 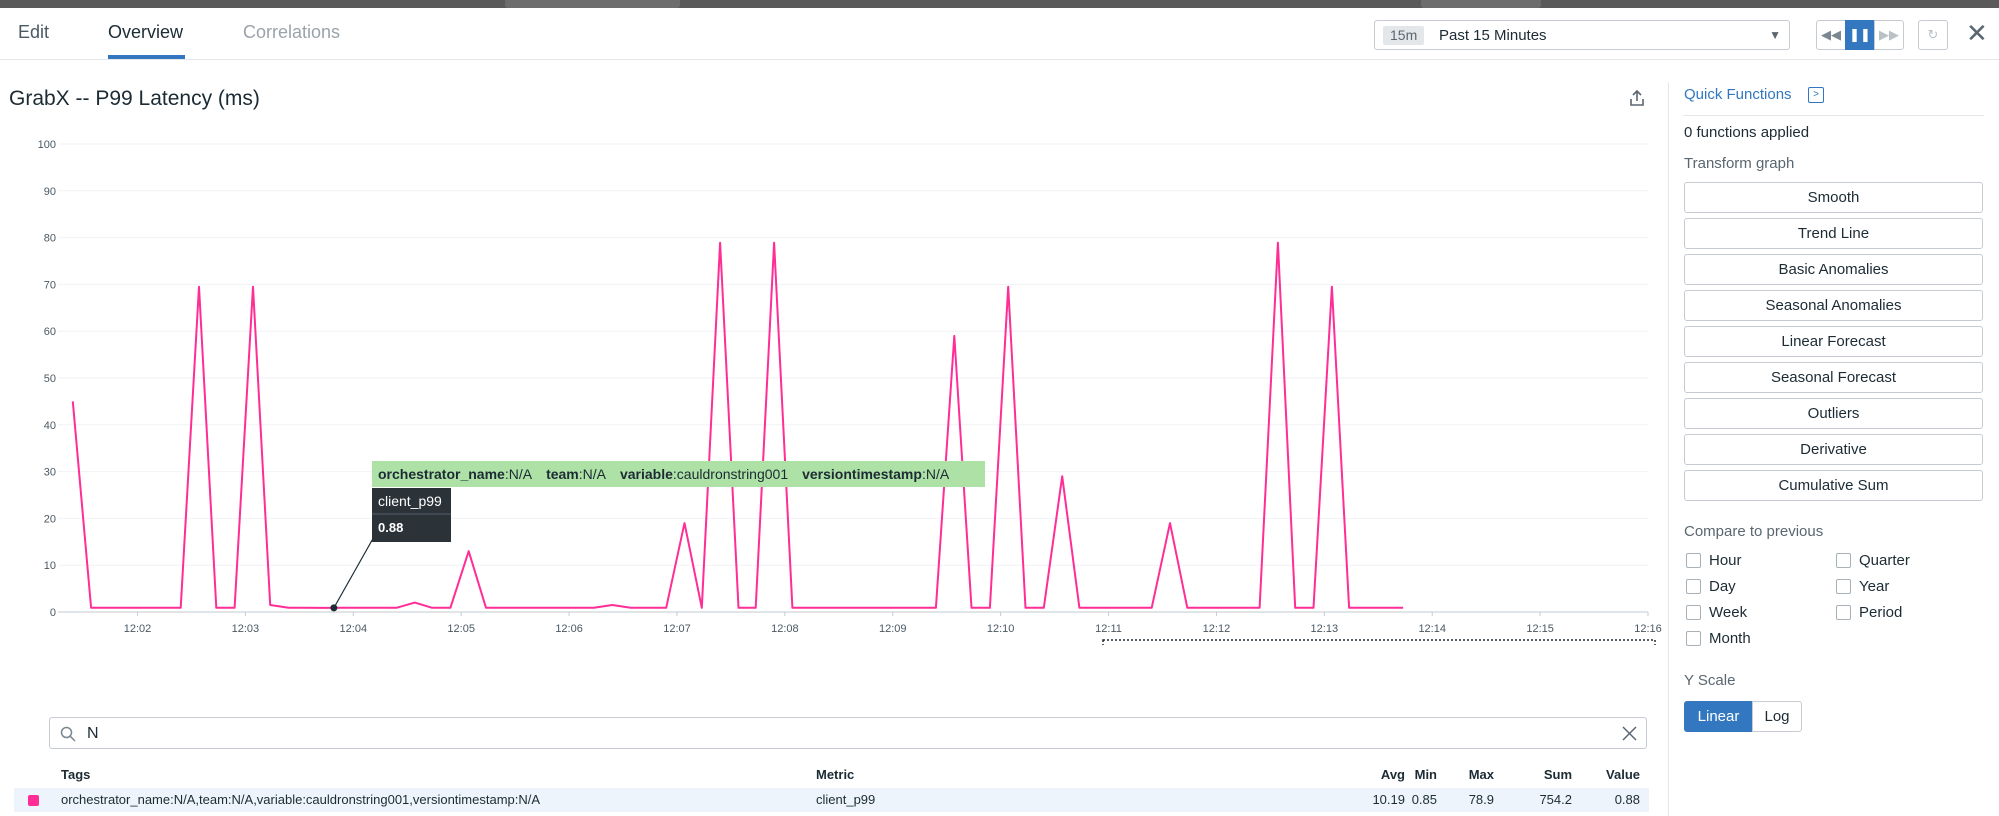 I want to click on pause-button: ❚❚, so click(x=1860, y=35).